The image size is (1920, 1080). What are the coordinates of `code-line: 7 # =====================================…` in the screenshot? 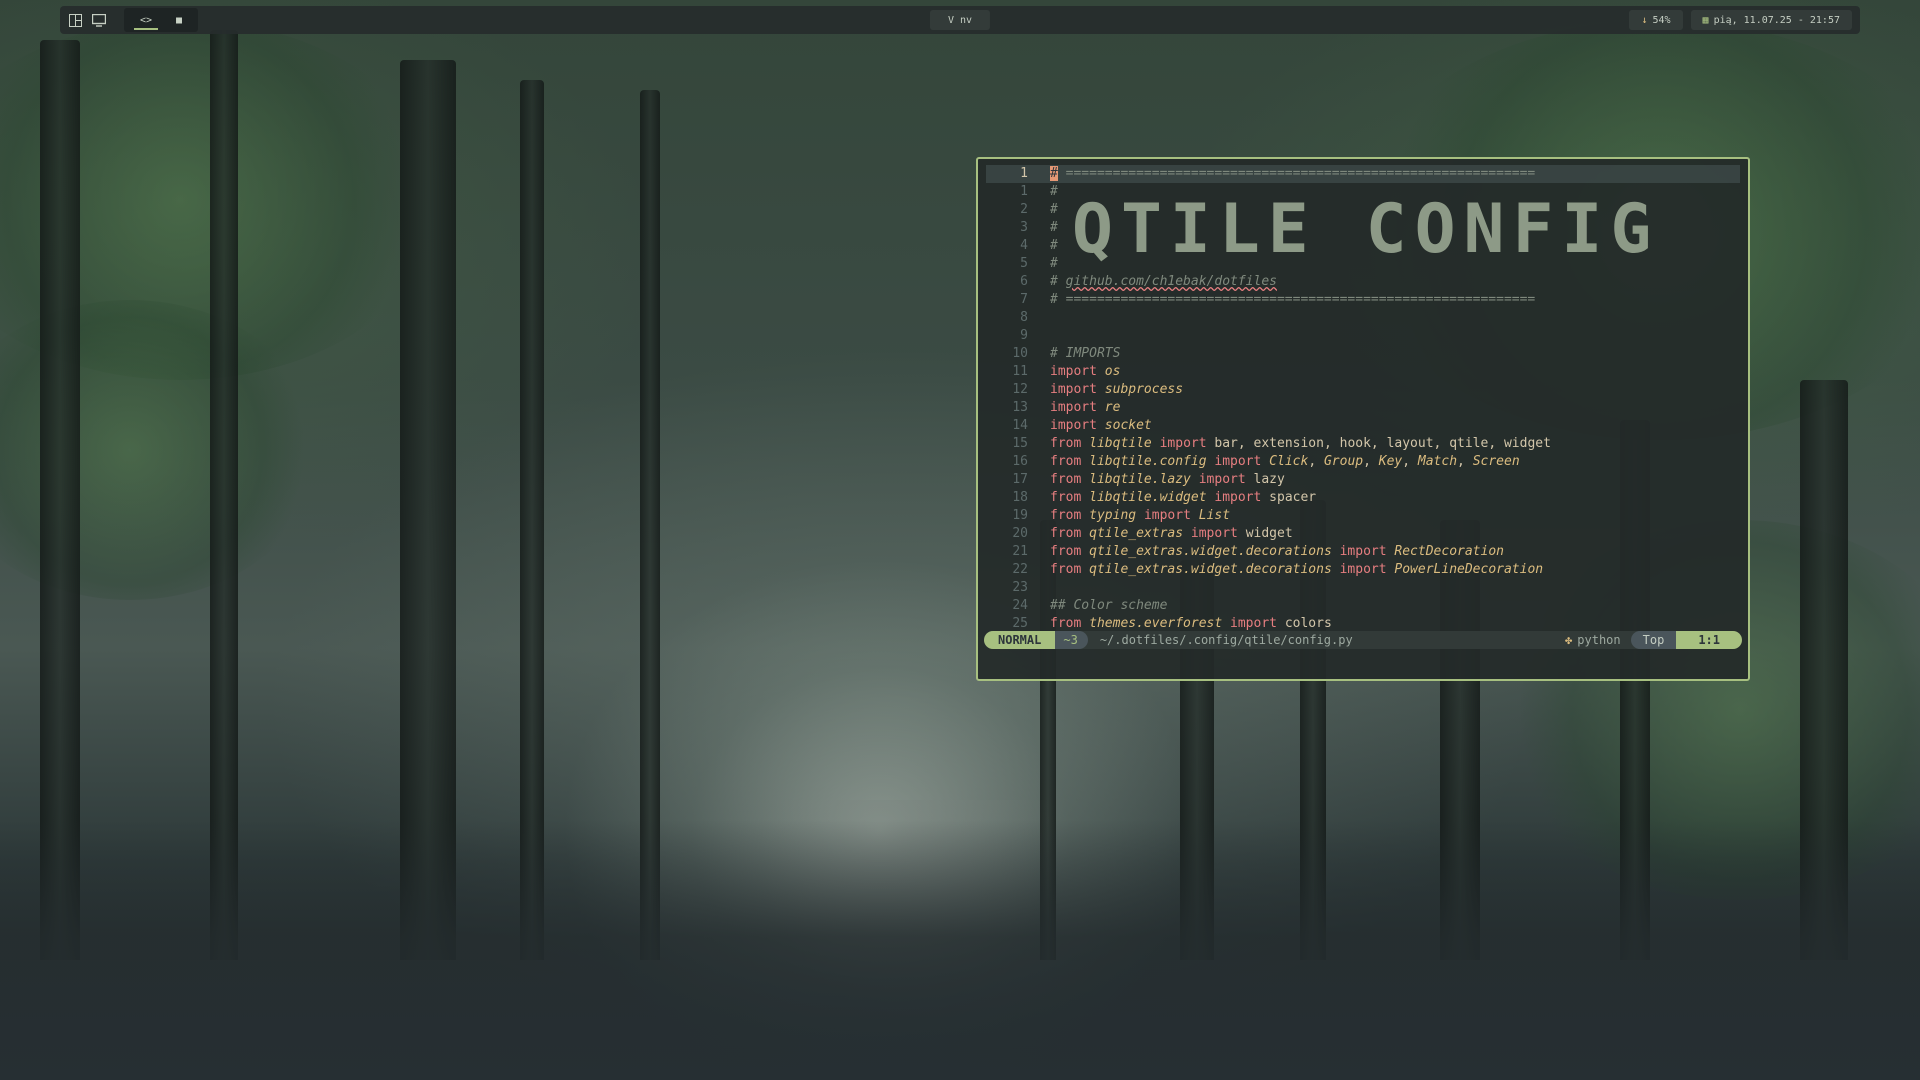 It's located at (1363, 300).